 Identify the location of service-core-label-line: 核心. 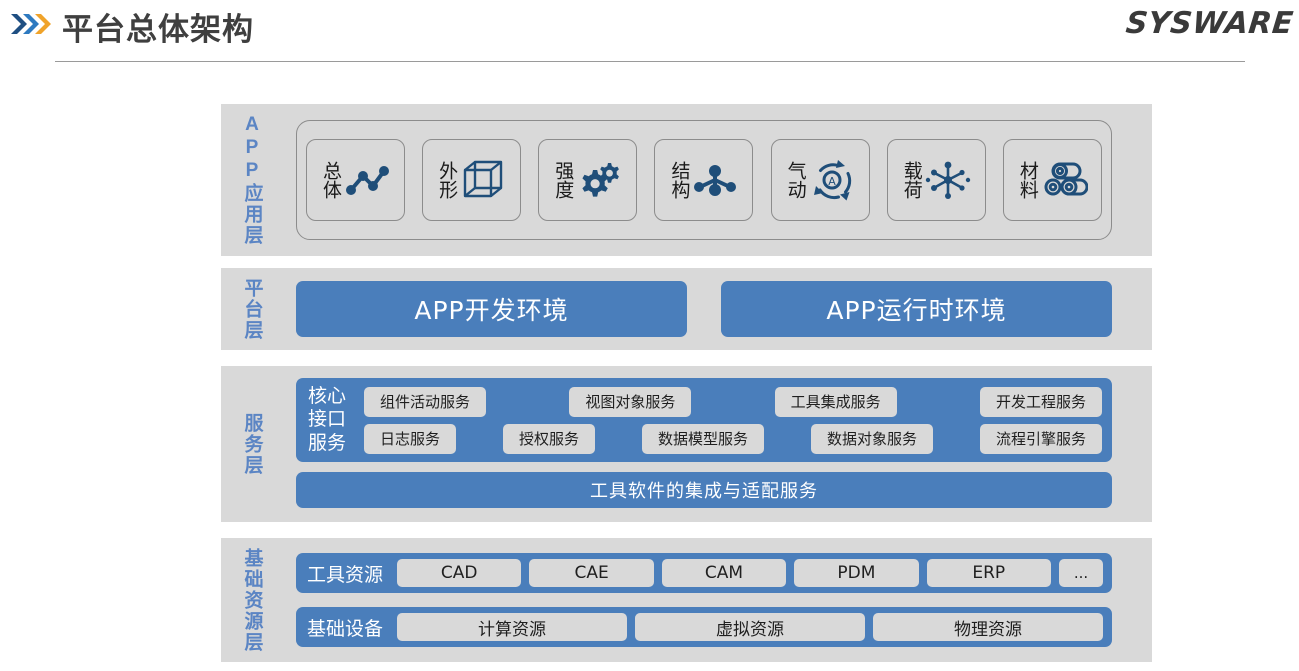
(327, 395).